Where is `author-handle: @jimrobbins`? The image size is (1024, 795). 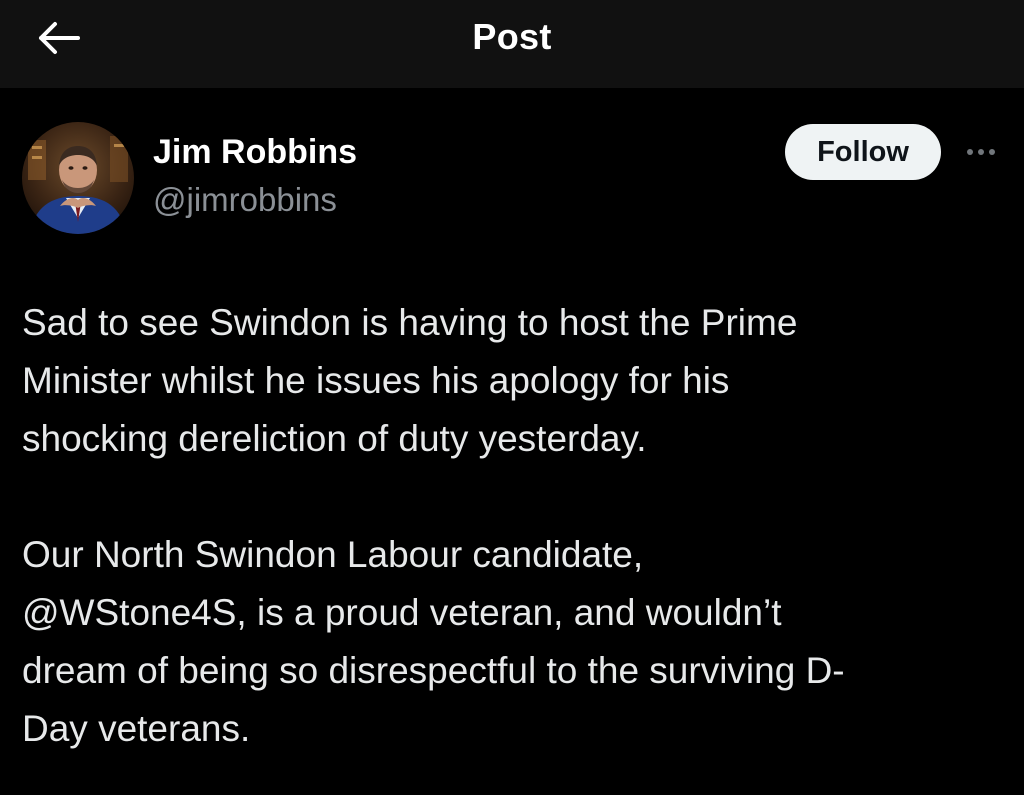
author-handle: @jimrobbins is located at coordinates (245, 200).